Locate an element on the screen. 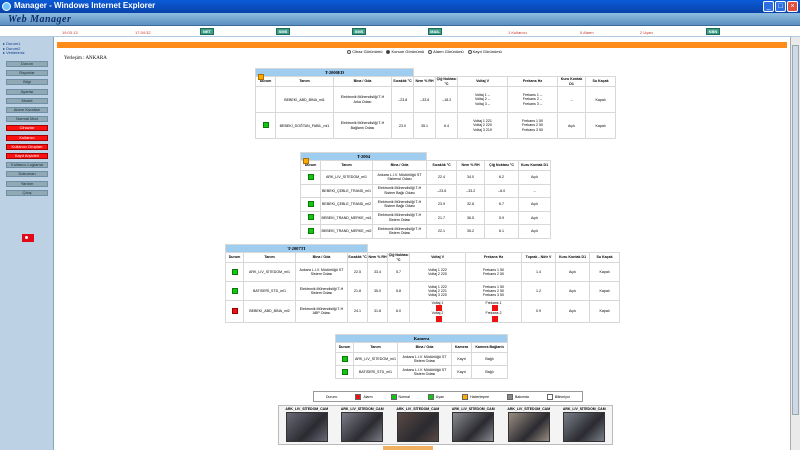 The height and width of the screenshot is (450, 800). kbn-button: KBN is located at coordinates (713, 31).